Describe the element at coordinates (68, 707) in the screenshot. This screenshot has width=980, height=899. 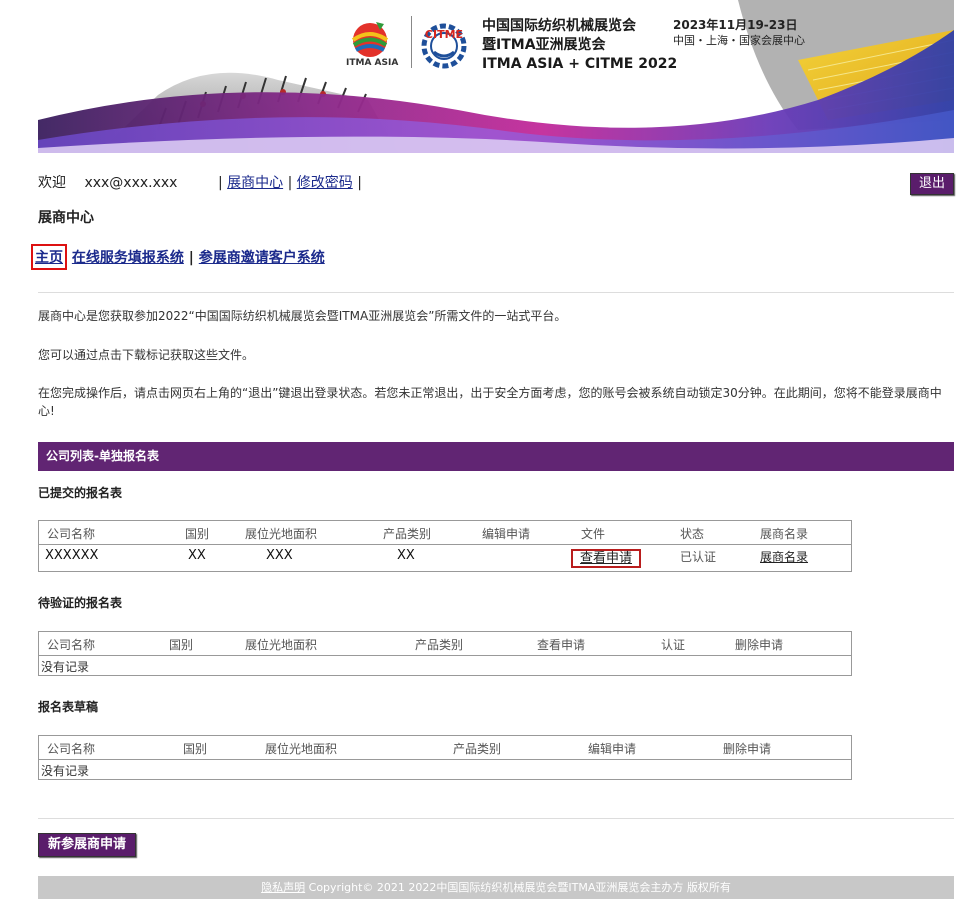
I see `drafts-heading: 报名表草稿` at that location.